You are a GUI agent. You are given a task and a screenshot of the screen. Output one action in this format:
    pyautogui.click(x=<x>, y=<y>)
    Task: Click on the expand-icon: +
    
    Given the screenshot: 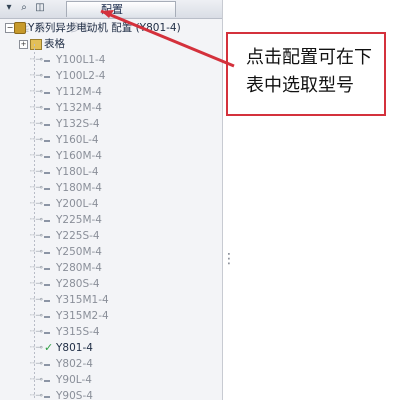 What is the action you would take?
    pyautogui.click(x=23, y=44)
    